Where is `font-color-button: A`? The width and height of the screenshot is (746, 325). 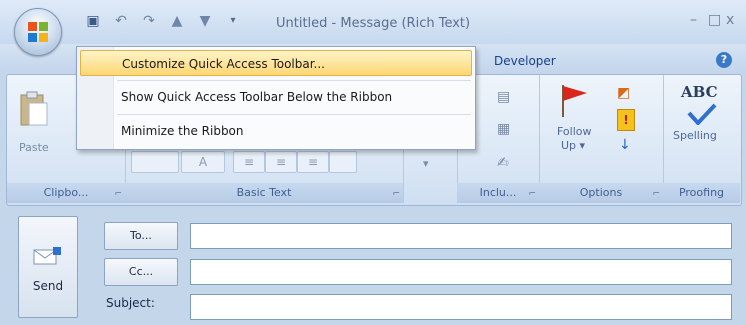
font-color-button: A is located at coordinates (203, 162).